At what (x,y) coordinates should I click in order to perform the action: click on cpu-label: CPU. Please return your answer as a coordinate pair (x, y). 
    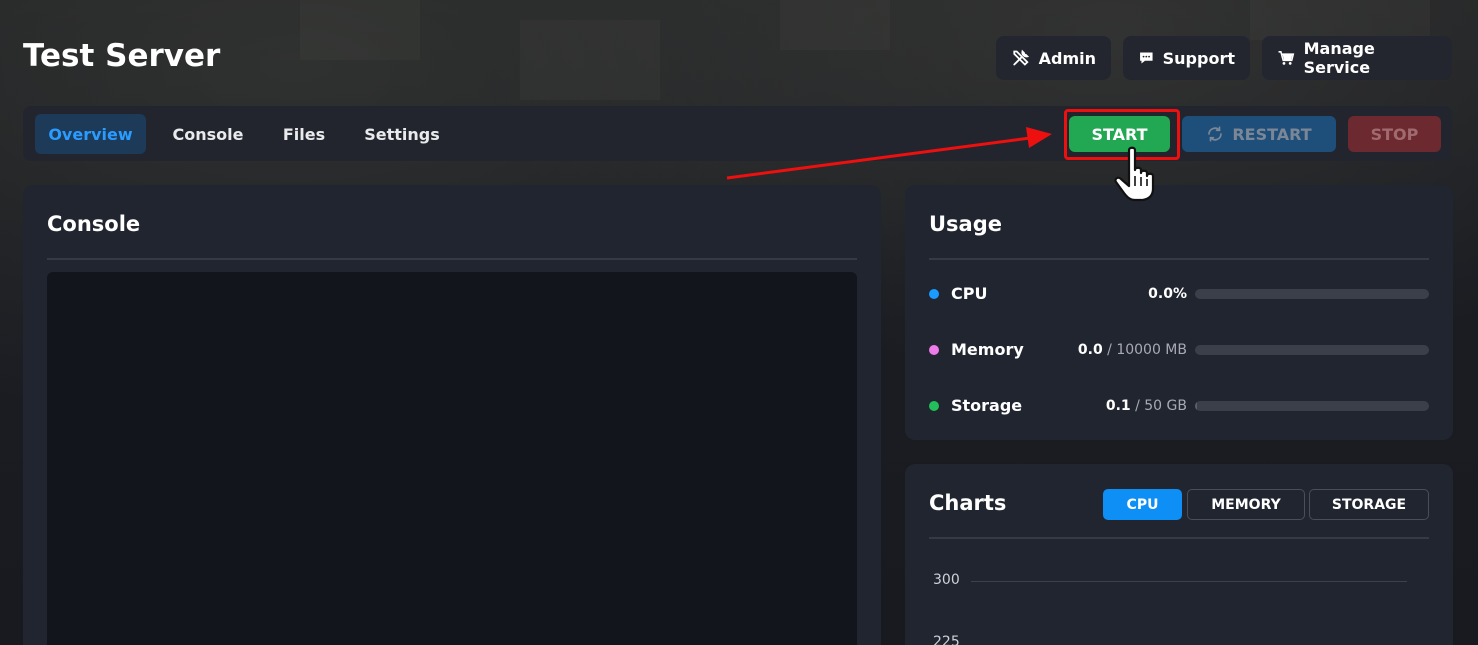
    Looking at the image, I should click on (969, 293).